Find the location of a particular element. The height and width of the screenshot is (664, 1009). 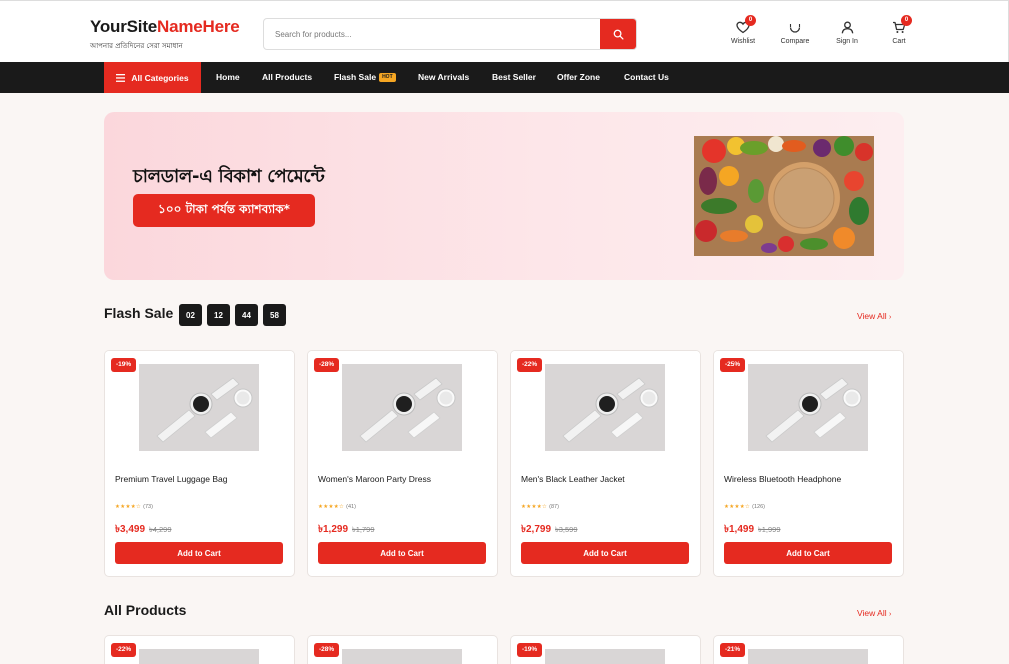

product-card: -28% is located at coordinates (402, 649).